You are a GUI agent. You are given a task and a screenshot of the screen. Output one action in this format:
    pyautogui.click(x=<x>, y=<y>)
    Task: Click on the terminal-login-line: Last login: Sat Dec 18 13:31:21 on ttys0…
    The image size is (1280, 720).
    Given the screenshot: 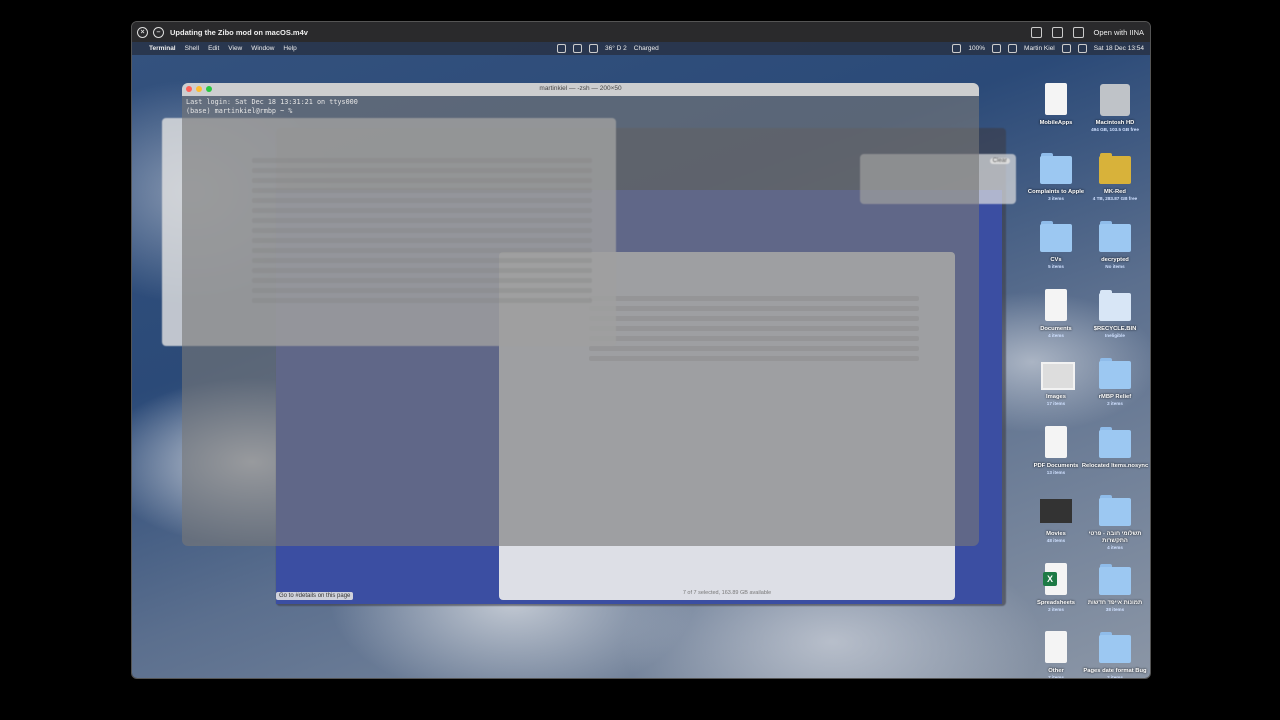 What is the action you would take?
    pyautogui.click(x=272, y=102)
    